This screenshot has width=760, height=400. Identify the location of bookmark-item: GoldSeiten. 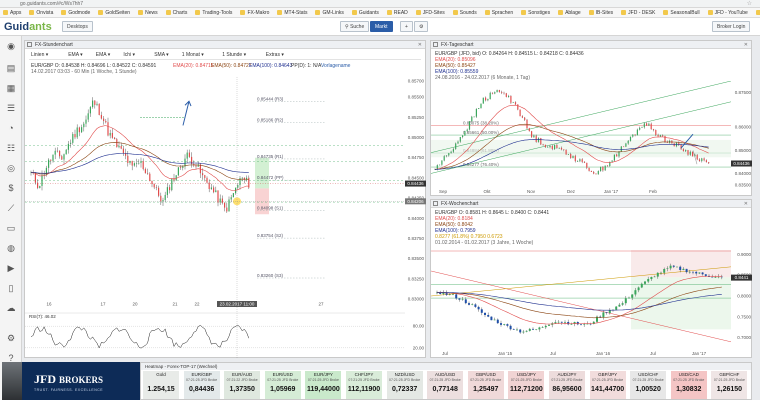
(114, 13).